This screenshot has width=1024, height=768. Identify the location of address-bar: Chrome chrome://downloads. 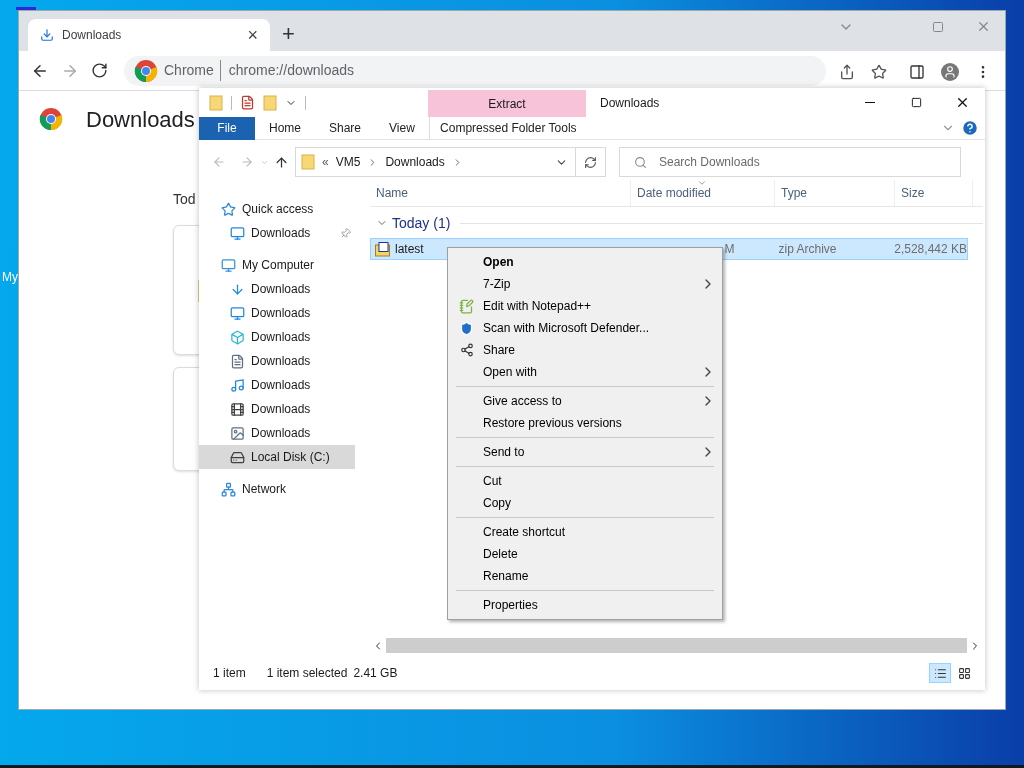
(475, 70).